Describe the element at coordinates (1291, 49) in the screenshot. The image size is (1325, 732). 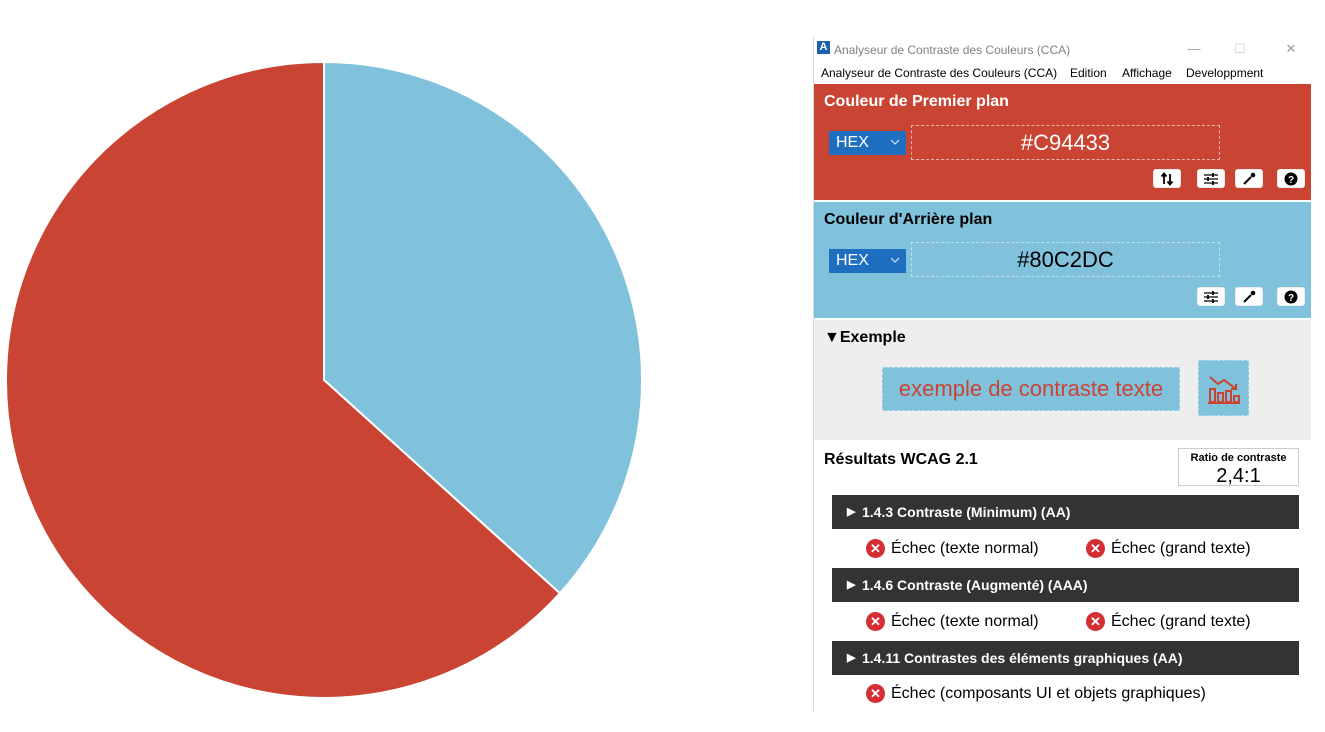
I see `close-button: ✕` at that location.